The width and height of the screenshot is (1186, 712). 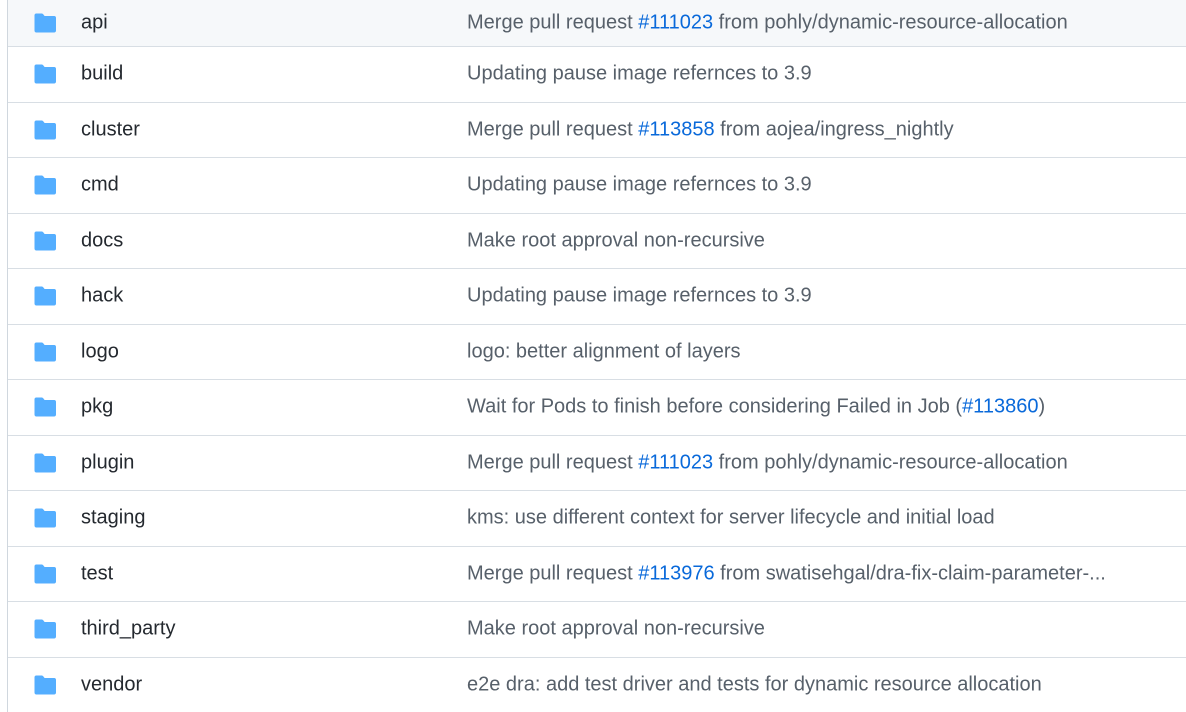 I want to click on table-row-logo: logo logo: better alignment of layers, so click(x=597, y=352).